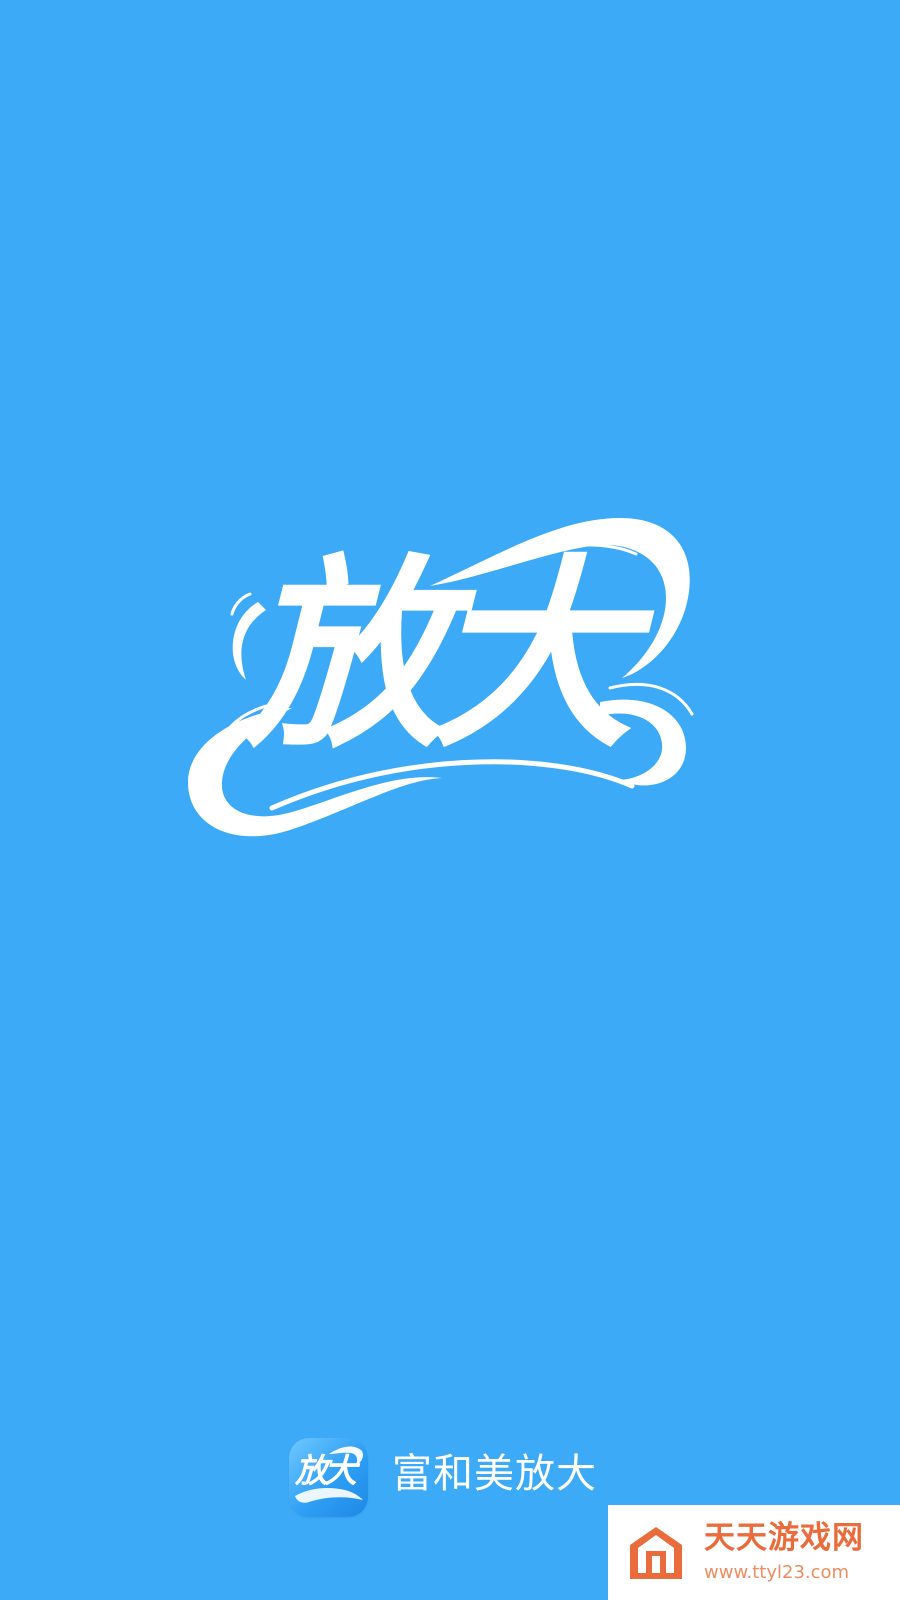 This screenshot has width=900, height=1600. What do you see at coordinates (777, 1572) in the screenshot?
I see `watermark-url: www.ttyl23.com` at bounding box center [777, 1572].